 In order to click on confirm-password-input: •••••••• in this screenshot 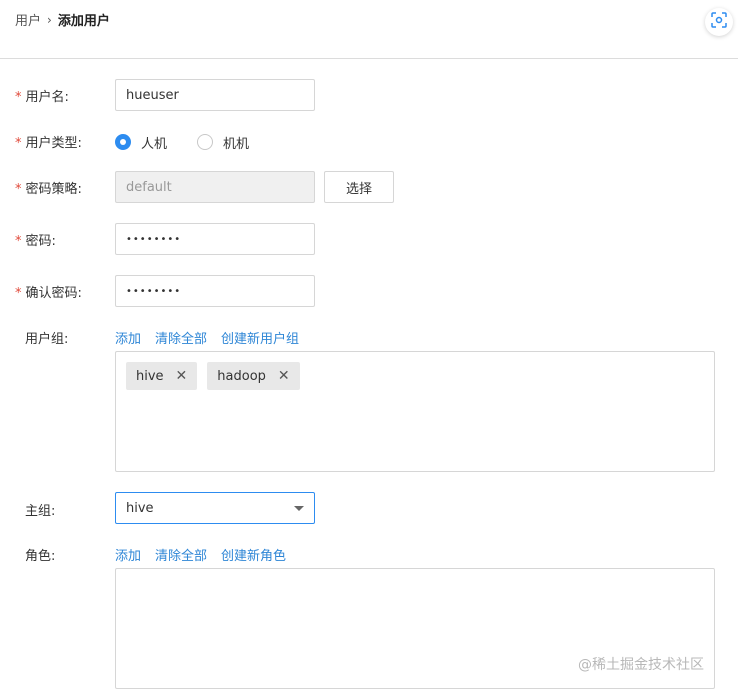, I will do `click(215, 291)`.